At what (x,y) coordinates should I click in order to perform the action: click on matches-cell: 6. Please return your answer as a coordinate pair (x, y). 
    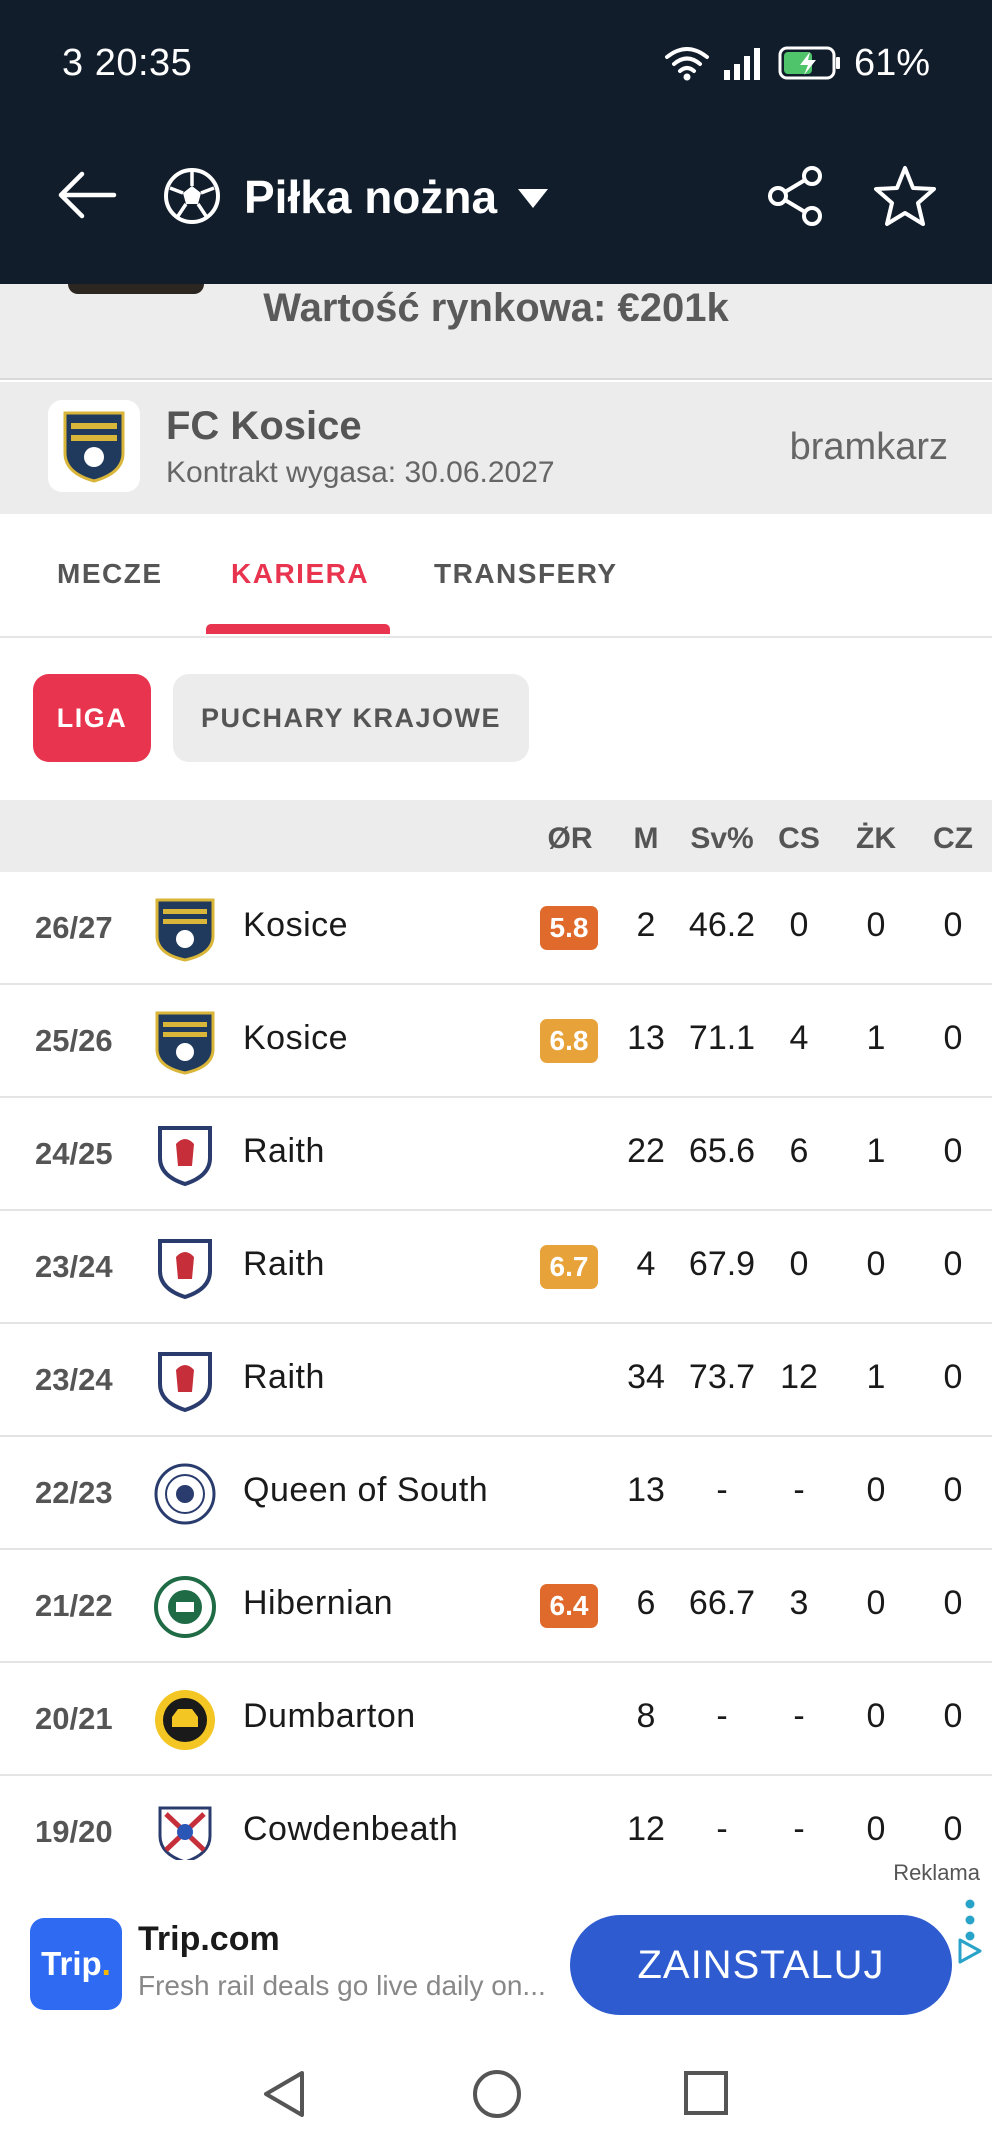
    Looking at the image, I should click on (646, 1603).